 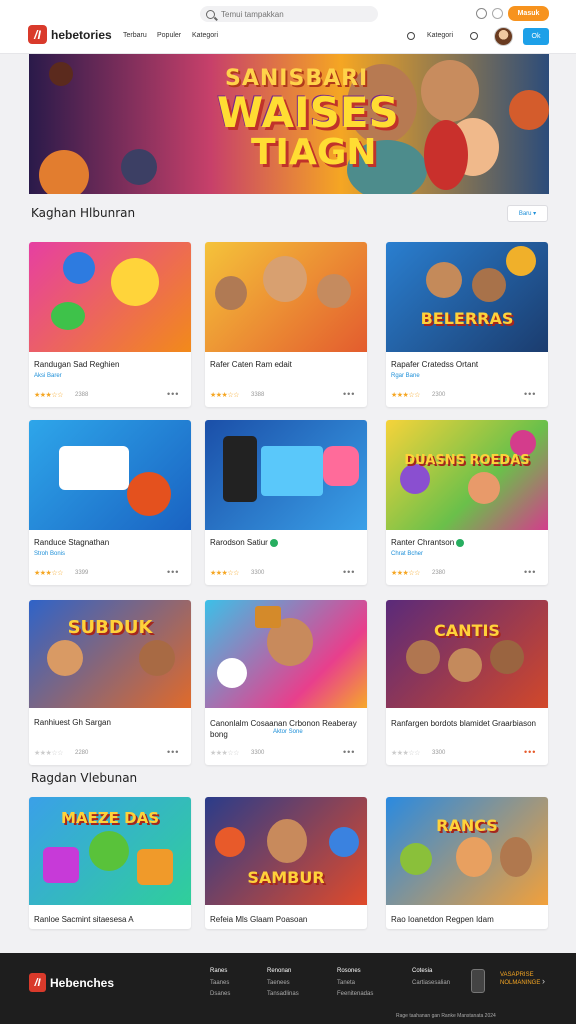 I want to click on game-category: Aktor Sone, so click(x=288, y=732).